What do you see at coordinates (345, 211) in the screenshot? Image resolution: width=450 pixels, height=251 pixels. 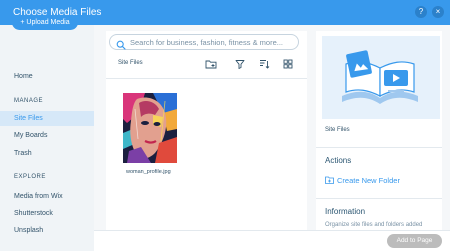 I see `information-heading: Information` at bounding box center [345, 211].